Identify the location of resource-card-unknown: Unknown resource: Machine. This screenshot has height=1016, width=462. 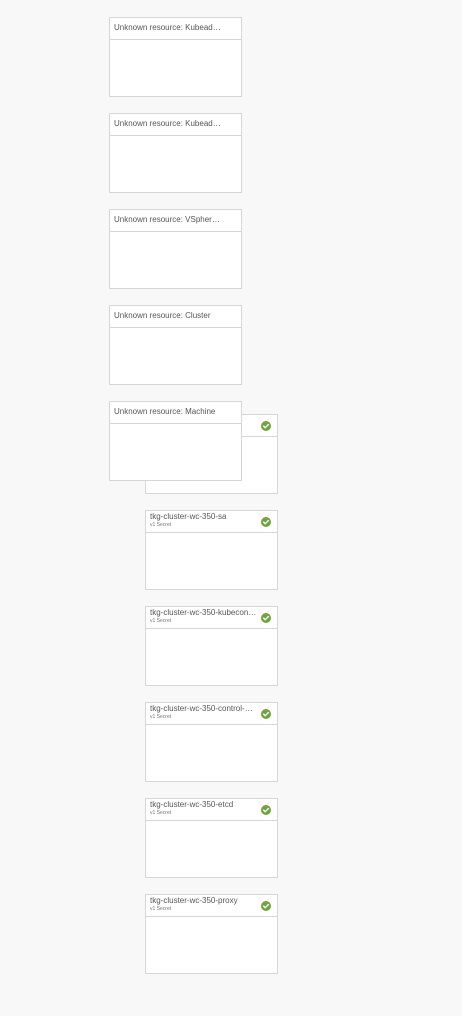
(175, 441).